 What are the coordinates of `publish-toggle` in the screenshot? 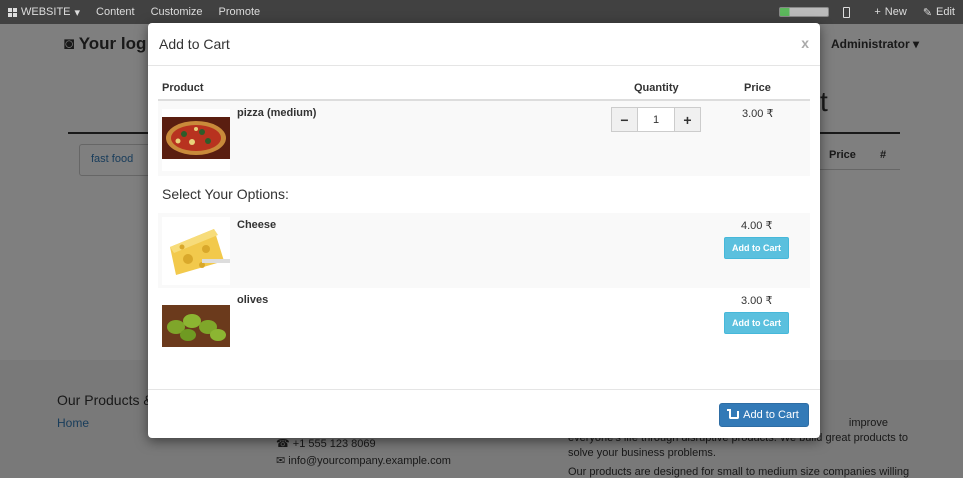 It's located at (804, 12).